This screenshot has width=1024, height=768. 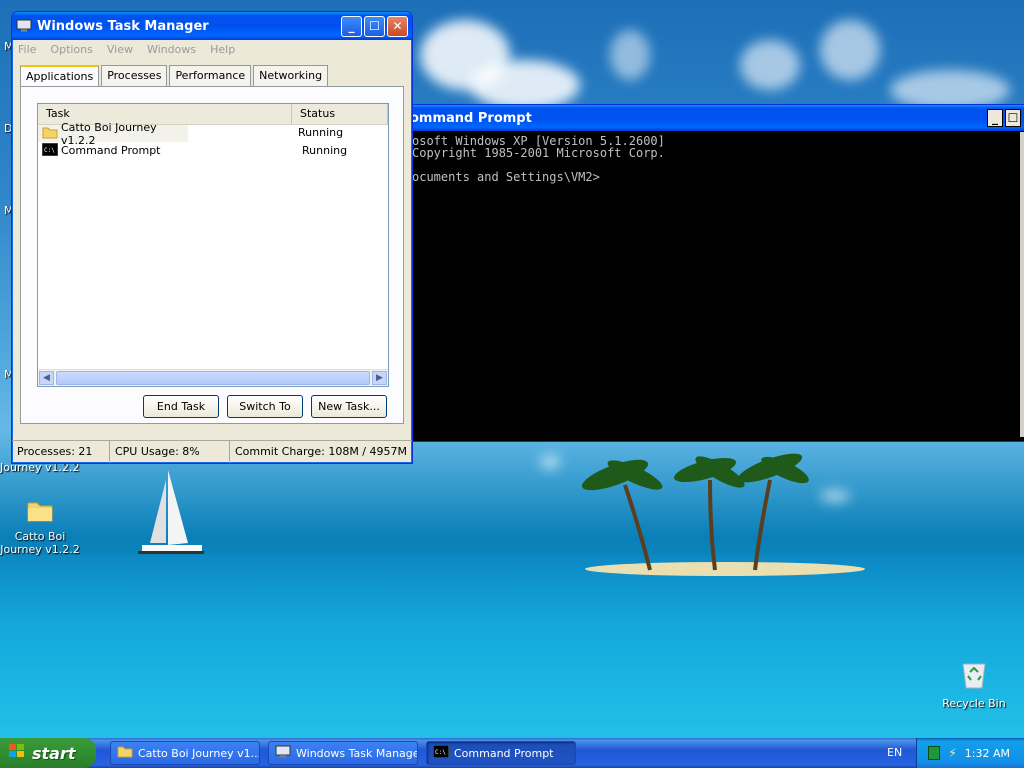 What do you see at coordinates (934, 753) in the screenshot?
I see `network-icon` at bounding box center [934, 753].